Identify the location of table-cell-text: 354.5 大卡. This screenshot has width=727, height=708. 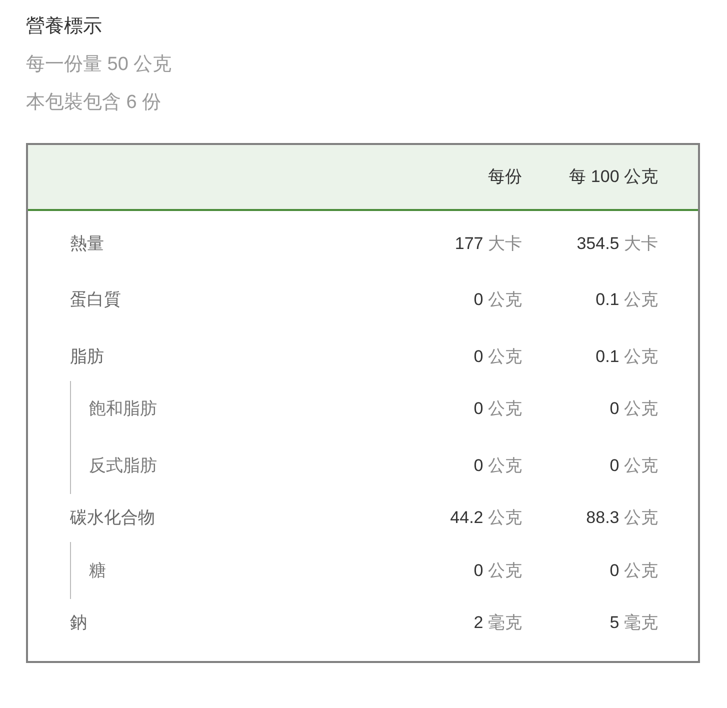
(617, 243).